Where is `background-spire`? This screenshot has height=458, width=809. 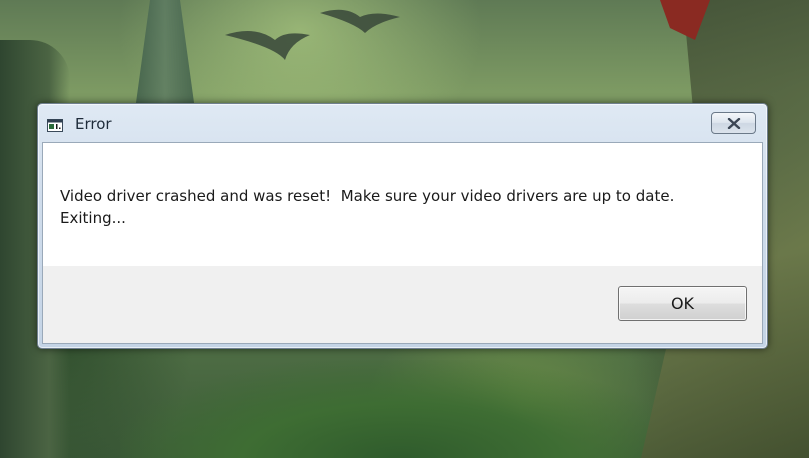 background-spire is located at coordinates (165, 55).